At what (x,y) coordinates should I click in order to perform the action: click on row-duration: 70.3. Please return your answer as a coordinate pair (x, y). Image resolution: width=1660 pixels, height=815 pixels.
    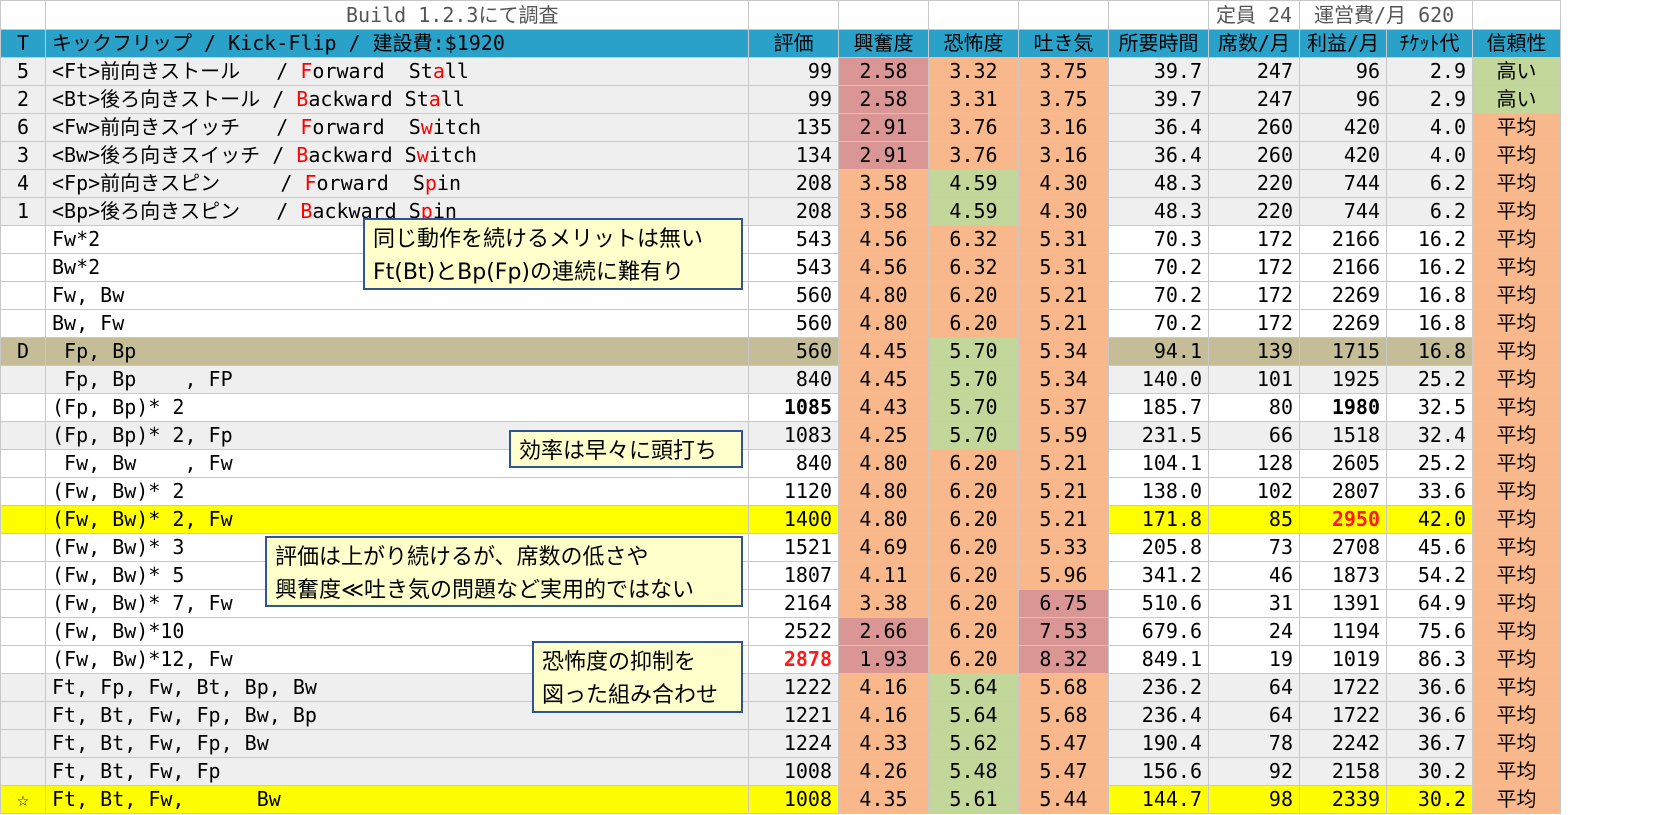
    Looking at the image, I should click on (1158, 239).